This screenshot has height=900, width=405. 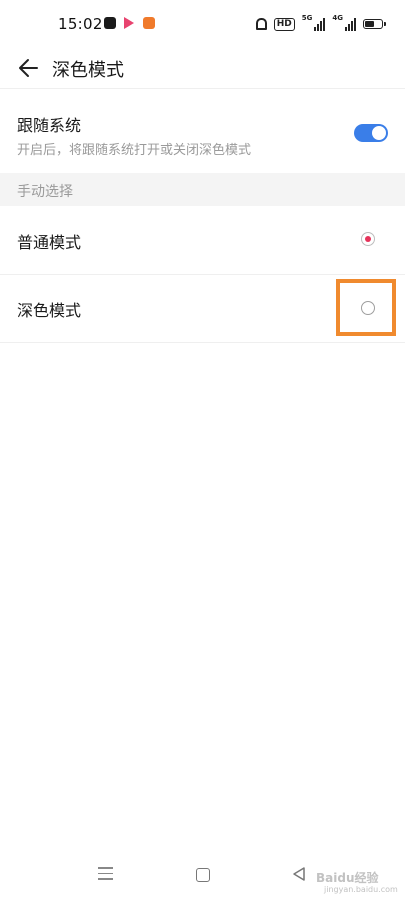 I want to click on option-label: 普通模式, so click(x=49, y=242).